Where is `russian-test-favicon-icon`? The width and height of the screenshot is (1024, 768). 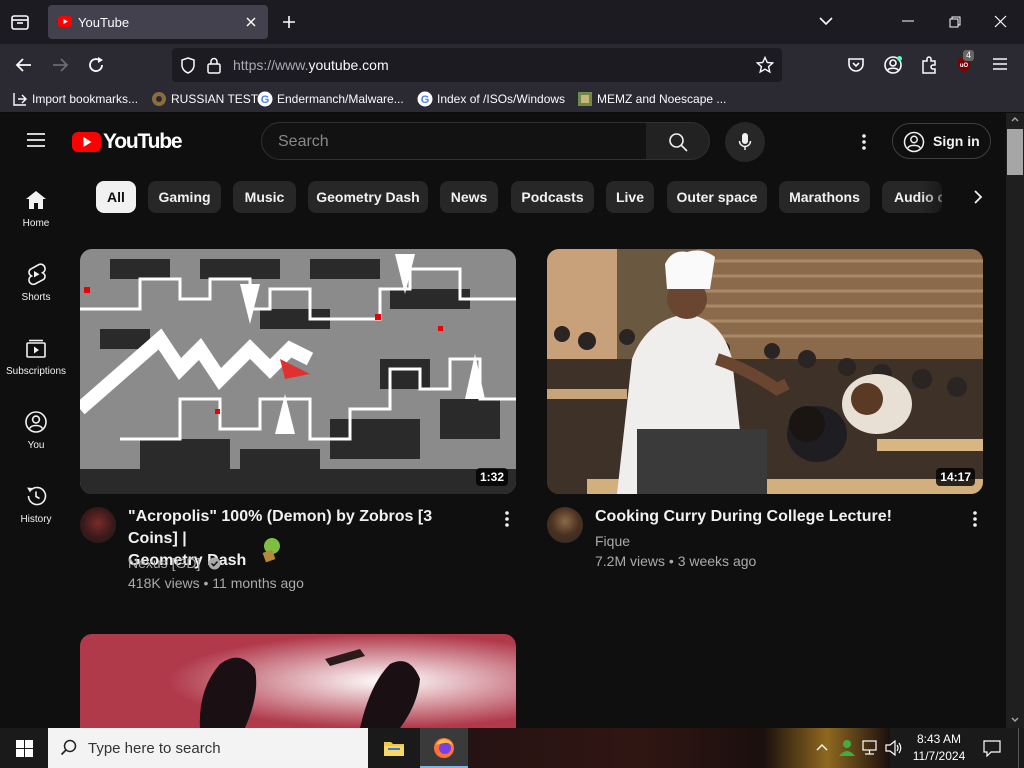
russian-test-favicon-icon is located at coordinates (159, 99).